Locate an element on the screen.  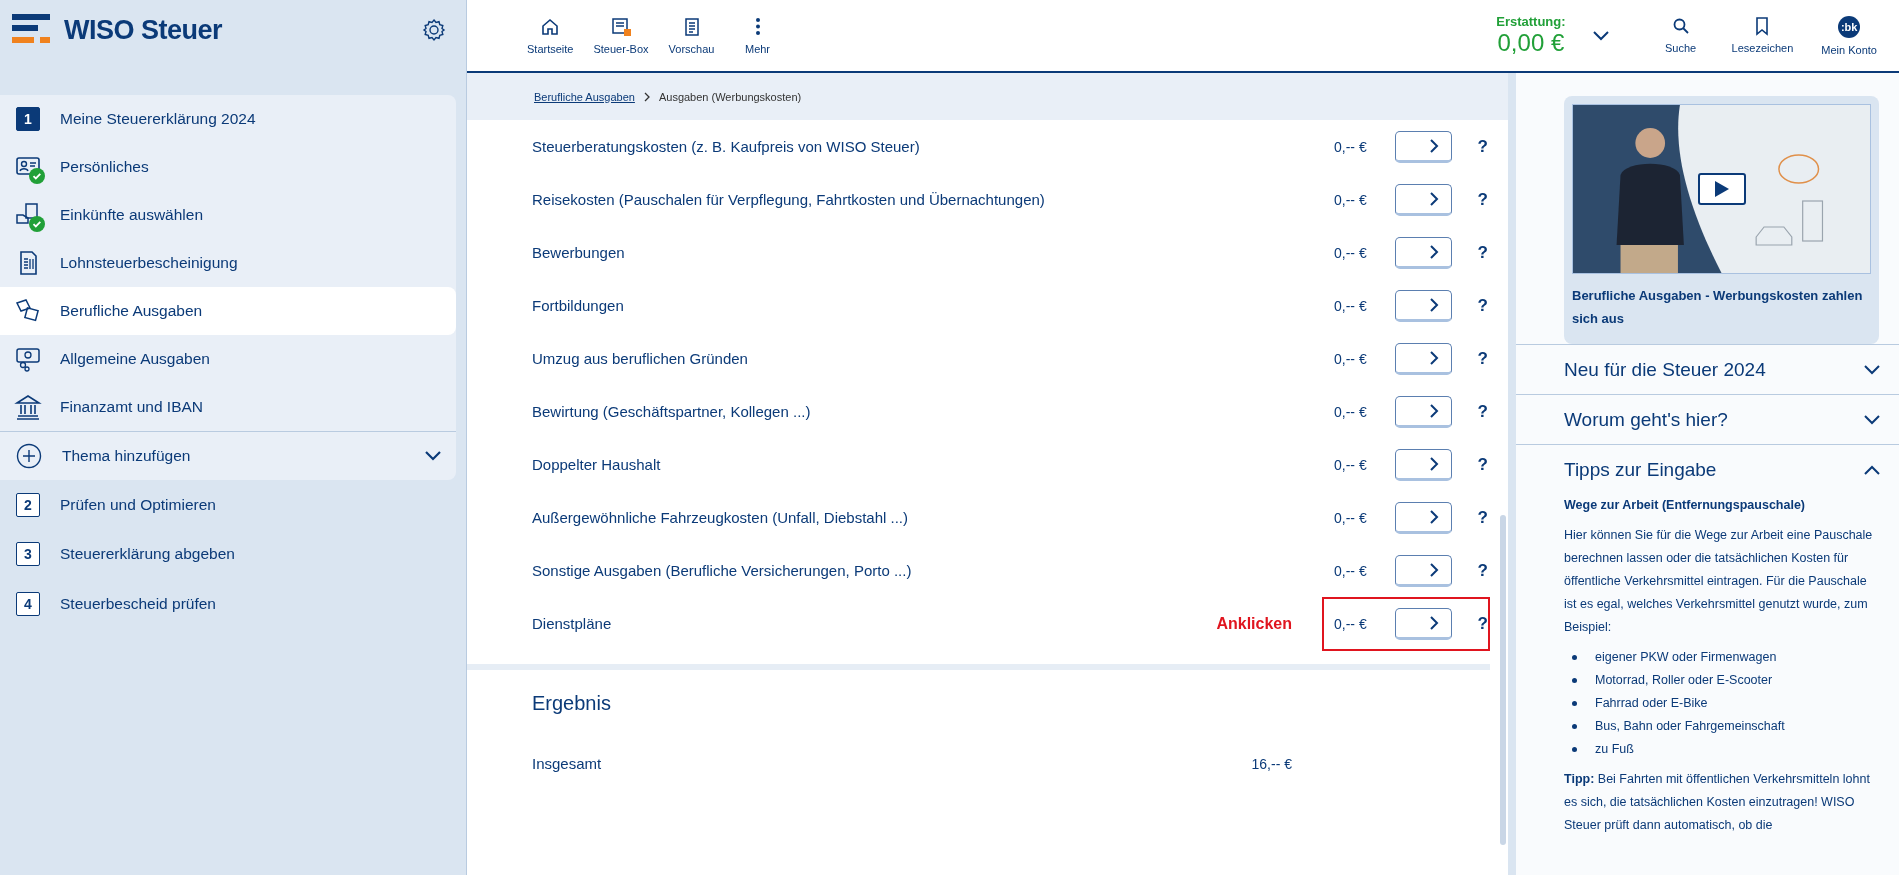
topic-label: Persönliches is located at coordinates (104, 167).